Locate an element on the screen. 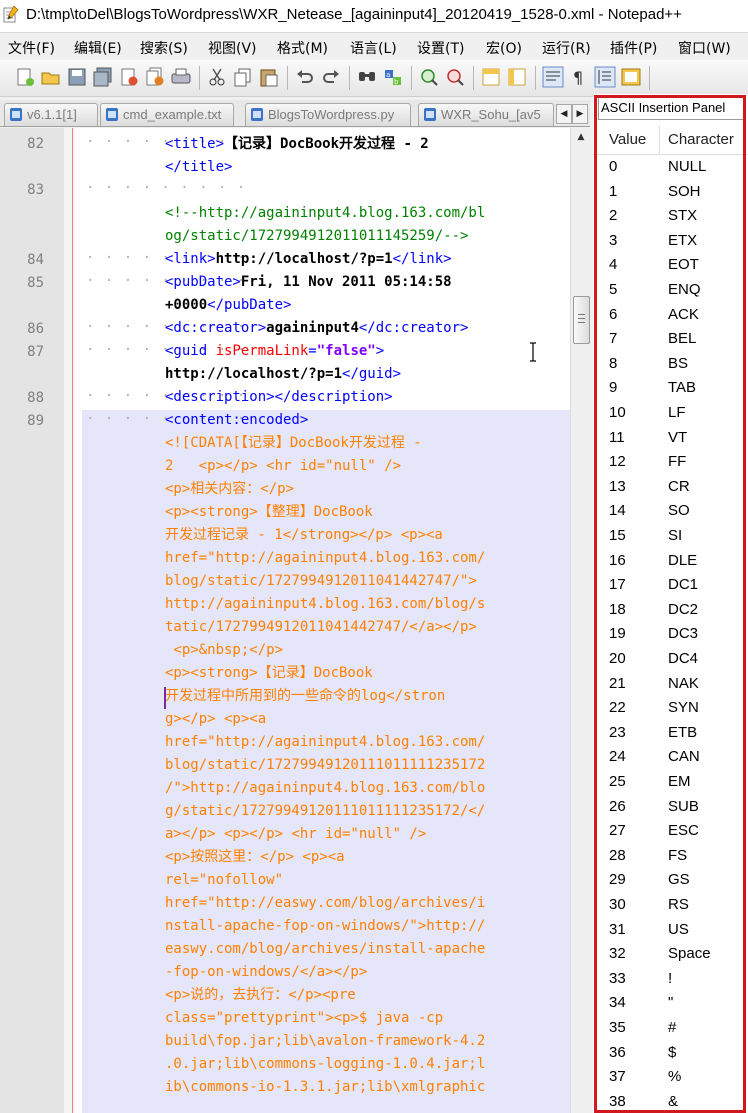 This screenshot has height=1113, width=748. replace-icon: ab is located at coordinates (393, 77).